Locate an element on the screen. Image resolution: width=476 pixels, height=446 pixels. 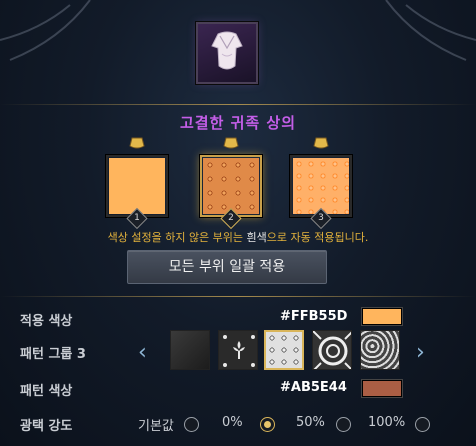
divider-top is located at coordinates (238, 104).